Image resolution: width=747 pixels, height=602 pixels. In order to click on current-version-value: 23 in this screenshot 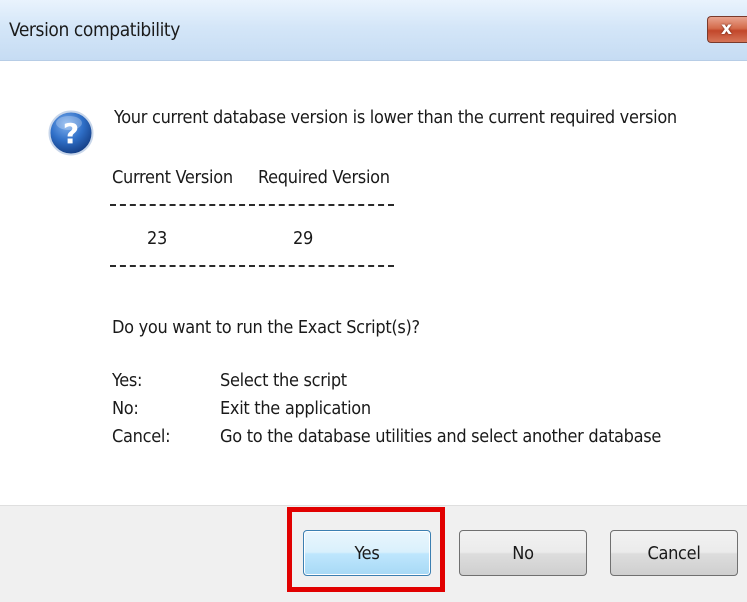, I will do `click(157, 238)`.